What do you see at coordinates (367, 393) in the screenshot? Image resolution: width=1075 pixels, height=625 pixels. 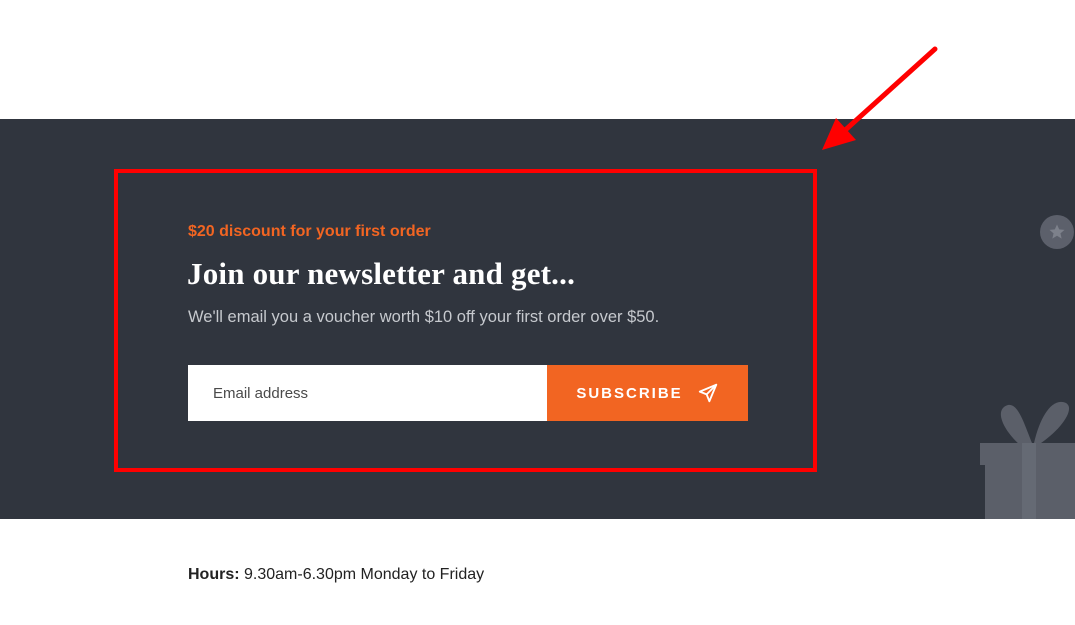 I see `email-input` at bounding box center [367, 393].